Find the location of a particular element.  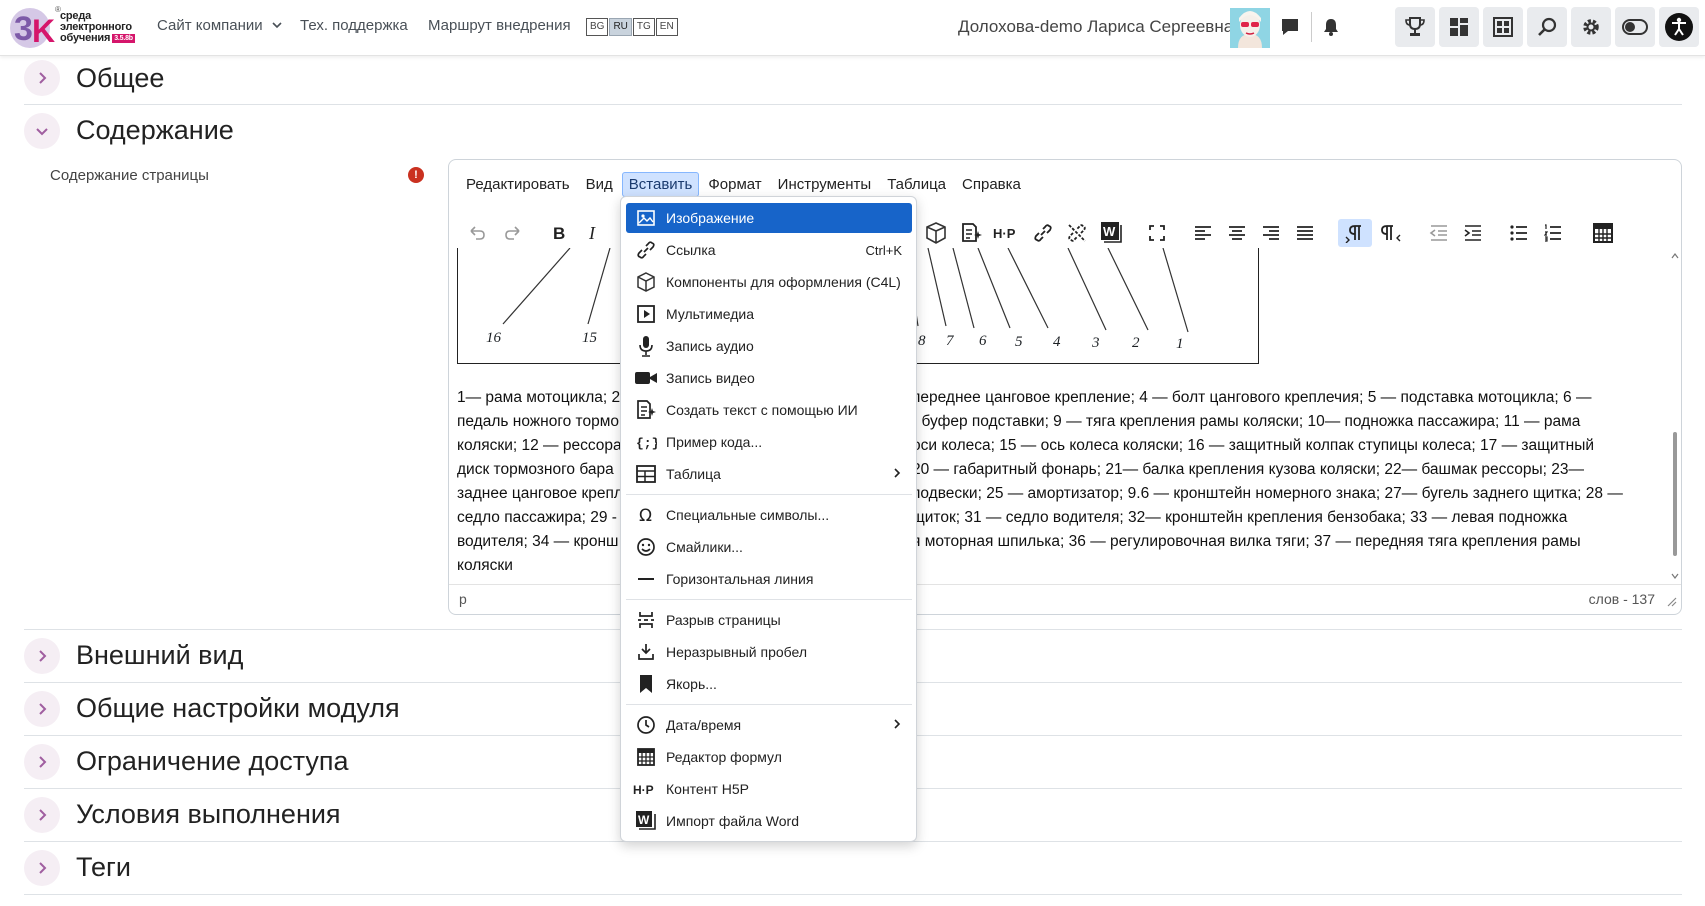

word-import-icon: W is located at coordinates (1111, 233).